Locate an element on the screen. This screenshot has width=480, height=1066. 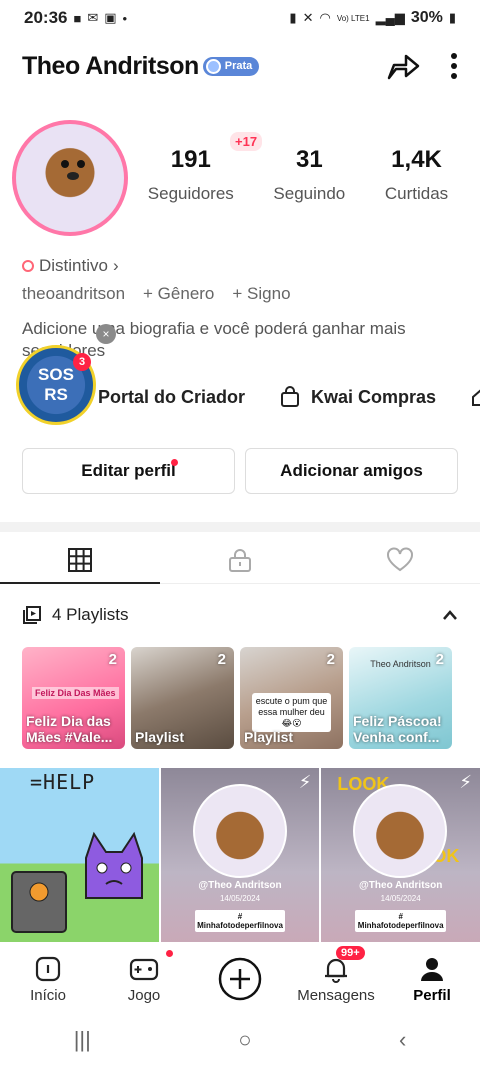
share-icon is located at coordinates (403, 67).